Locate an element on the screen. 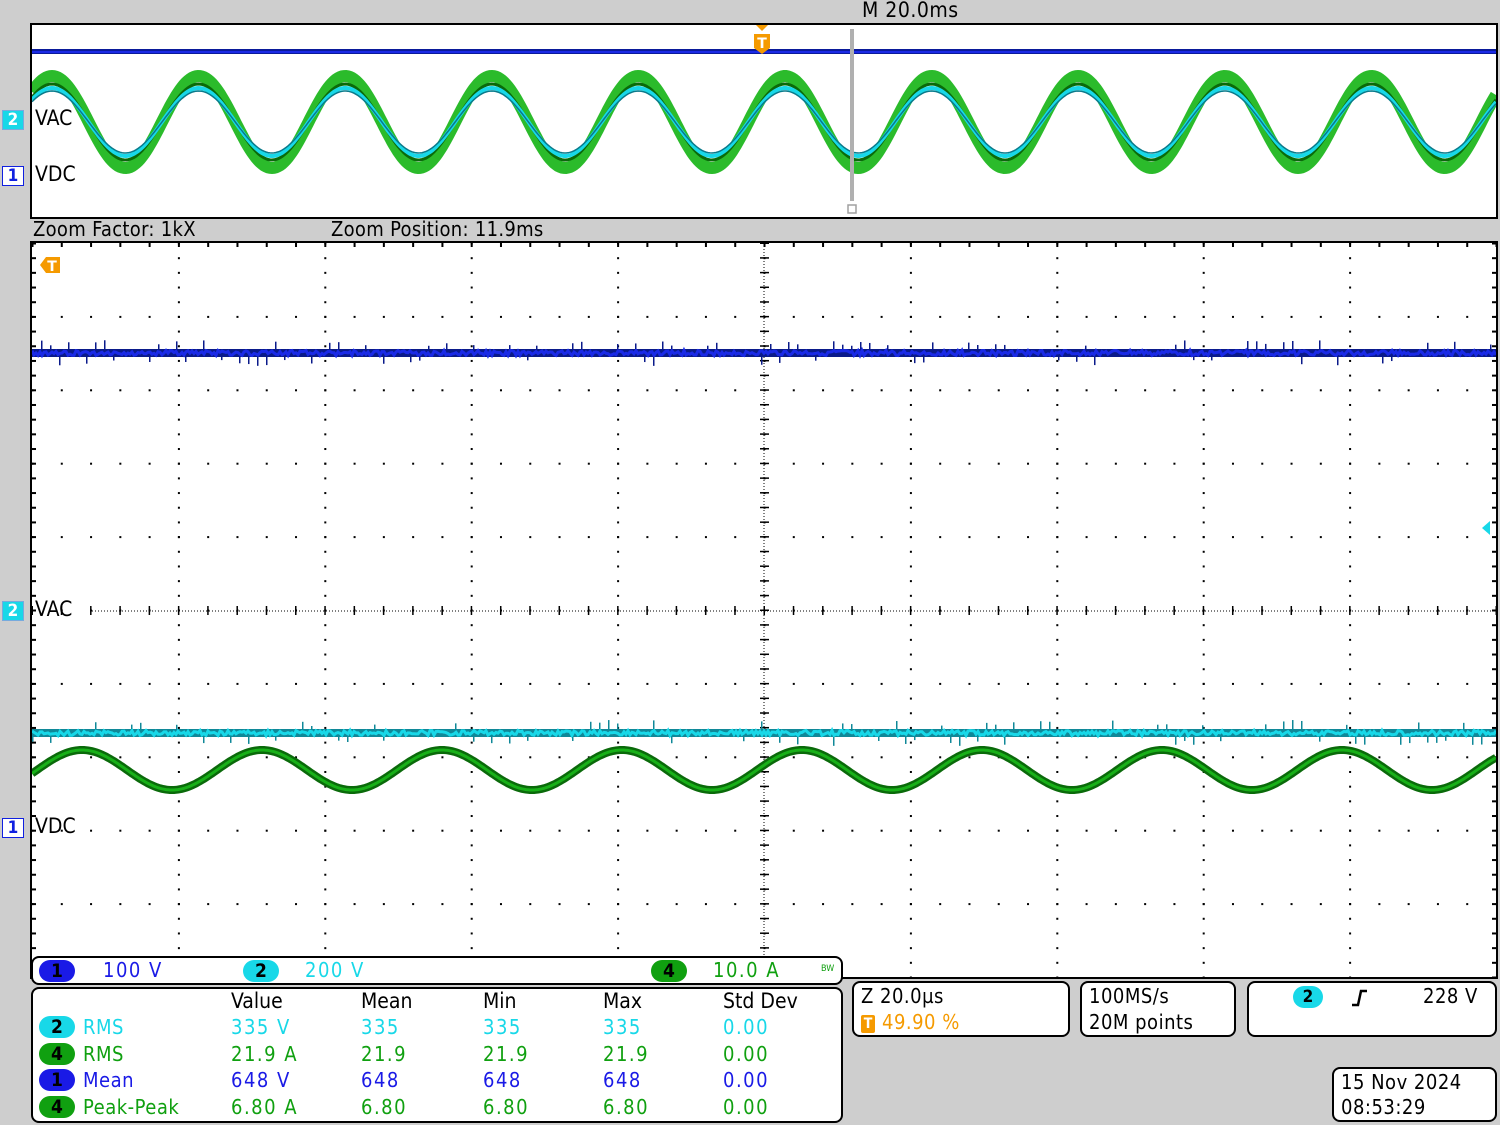 This screenshot has height=1125, width=1500. measurement-min: 648 is located at coordinates (502, 1080).